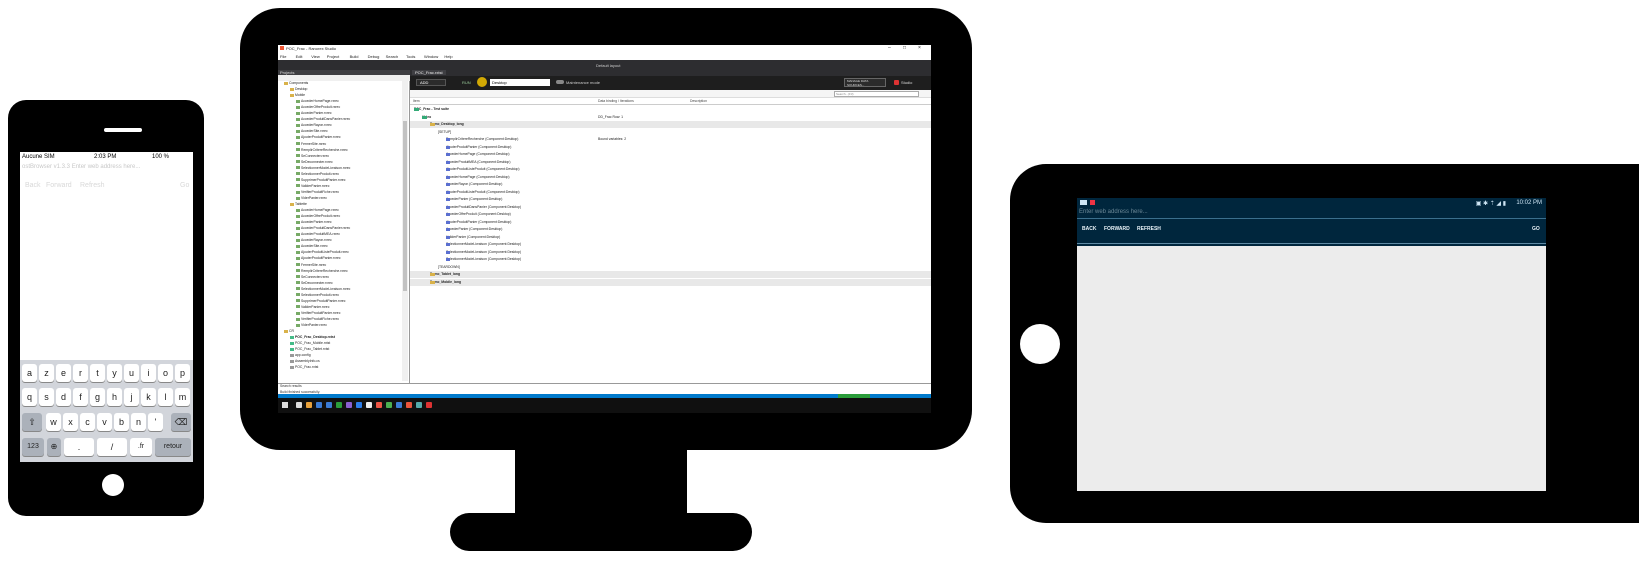 The height and width of the screenshot is (577, 1639). Describe the element at coordinates (138, 422) in the screenshot. I see `key-row35: n` at that location.